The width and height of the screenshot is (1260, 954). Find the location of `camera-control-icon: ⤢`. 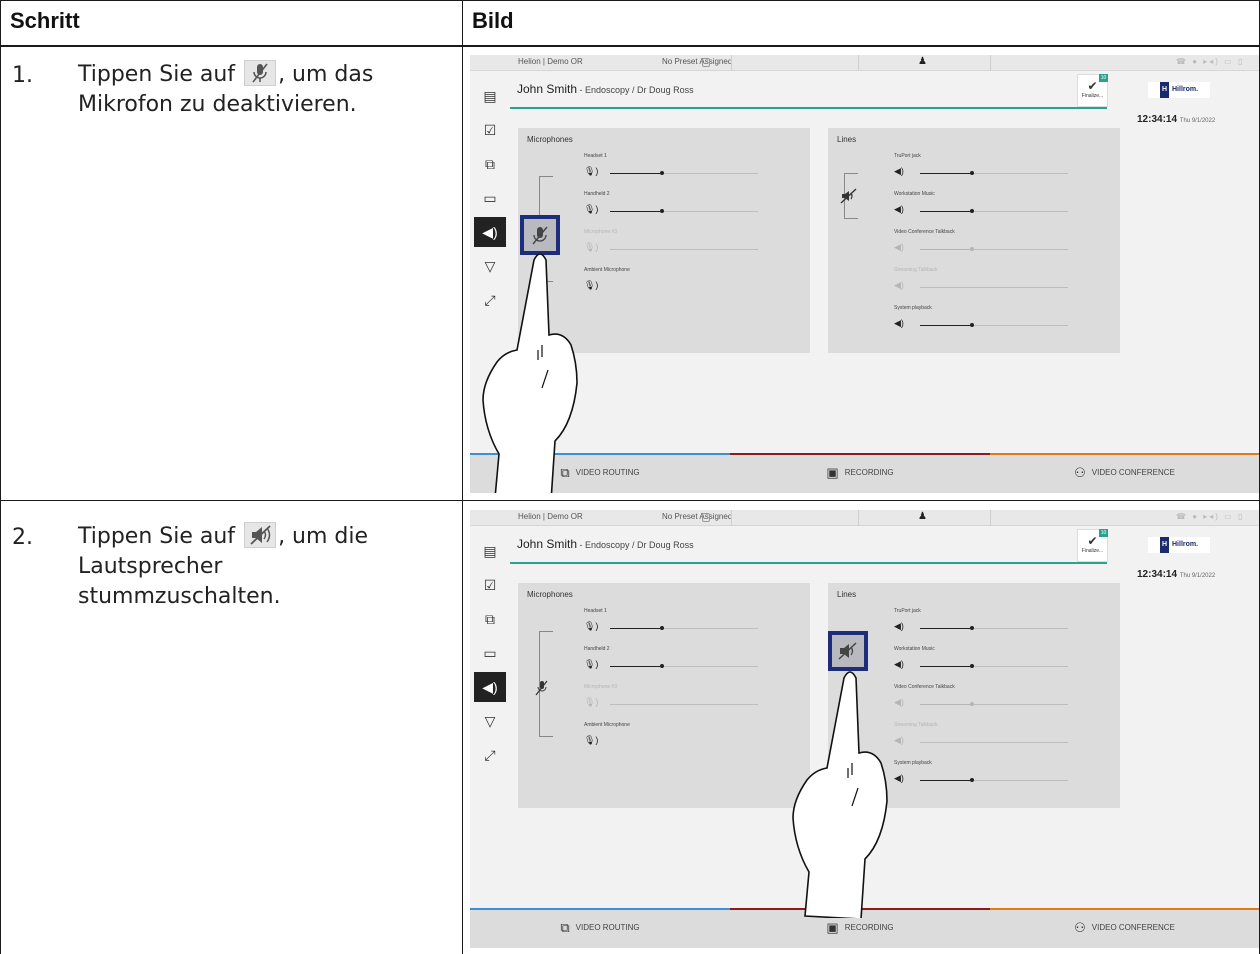

camera-control-icon: ⤢ is located at coordinates (490, 755).